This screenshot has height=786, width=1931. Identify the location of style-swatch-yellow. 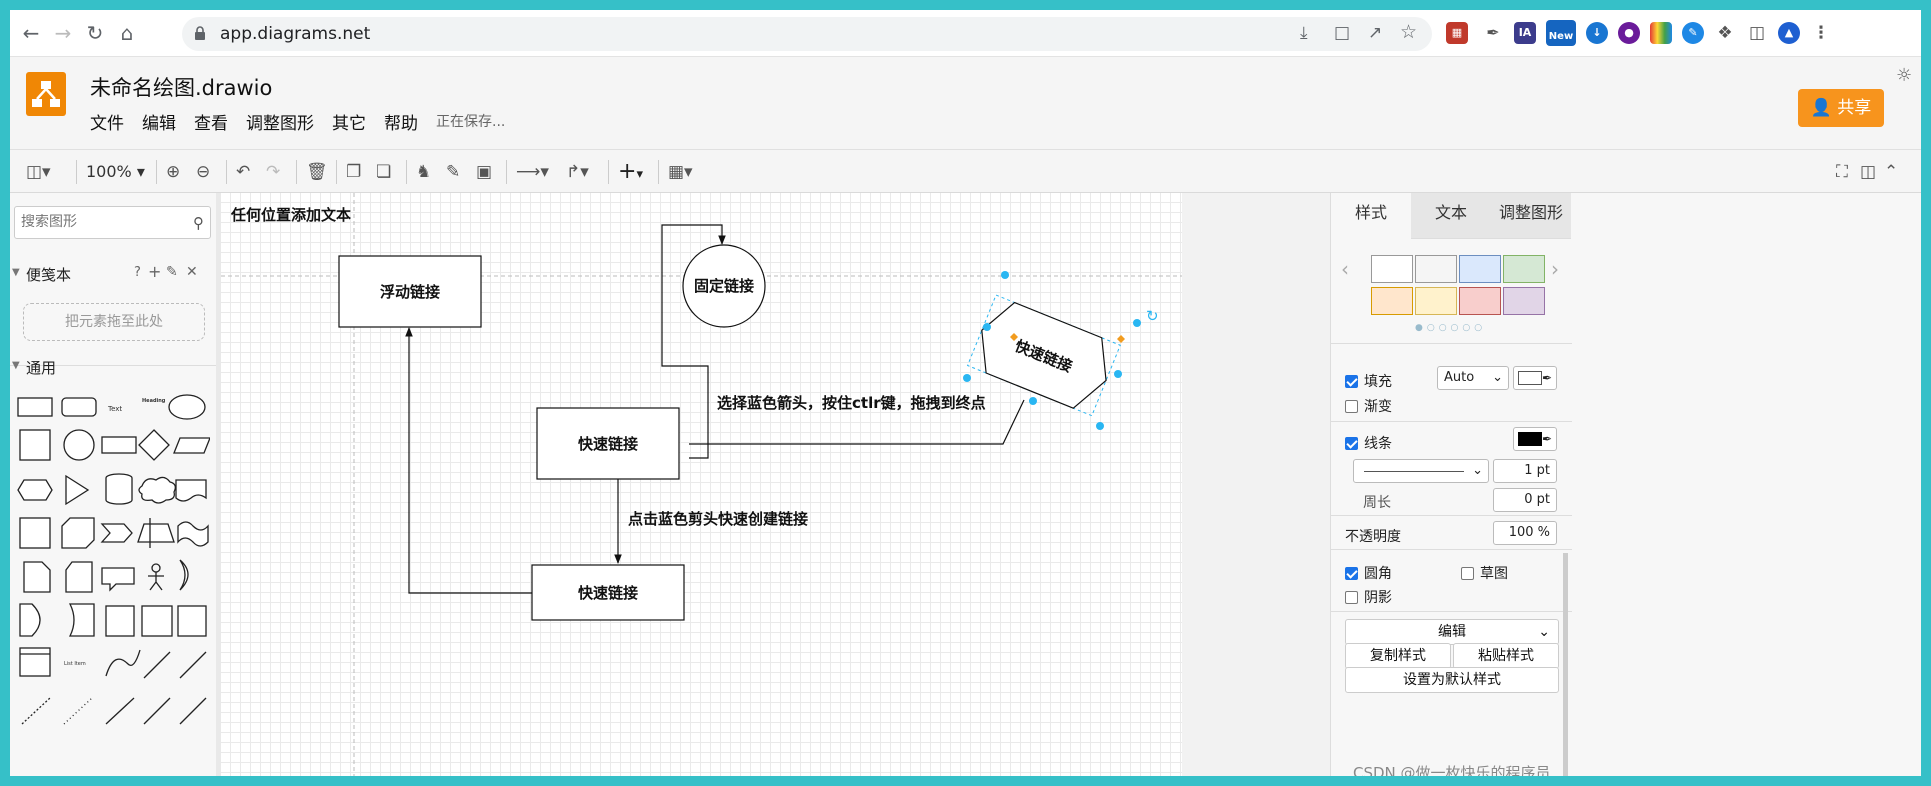
(1436, 301).